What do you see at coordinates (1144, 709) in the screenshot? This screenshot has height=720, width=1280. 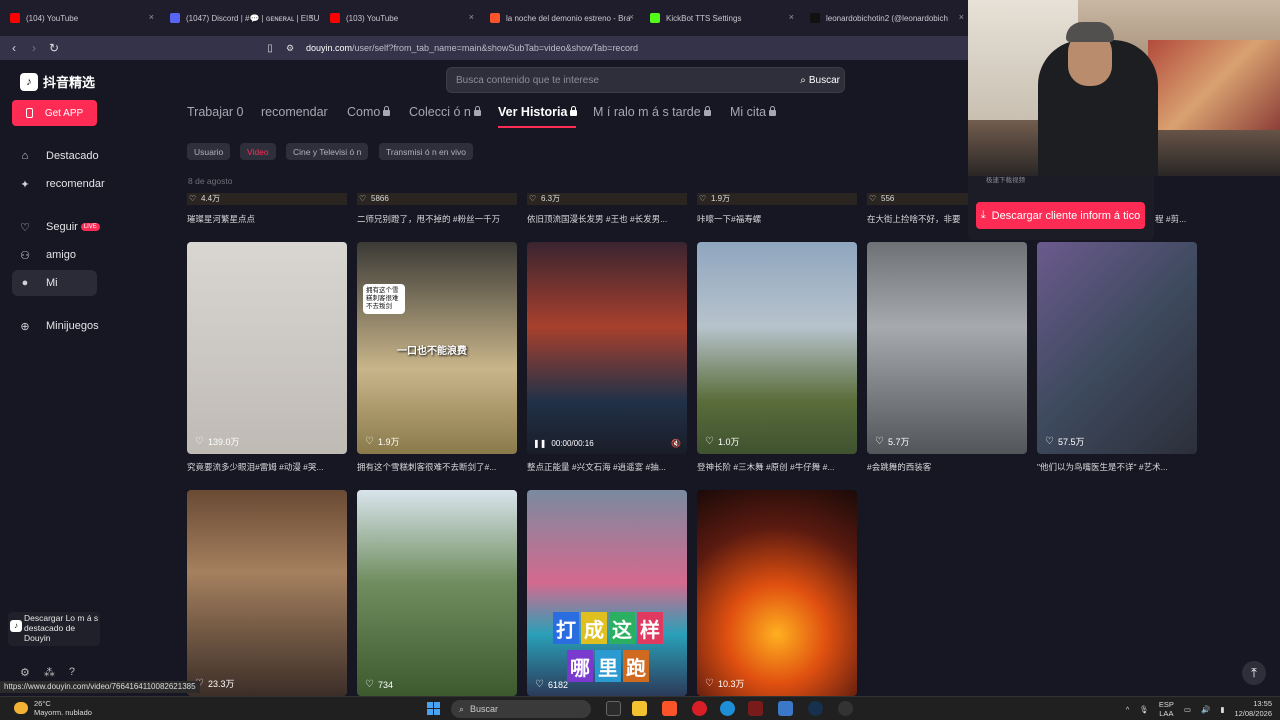 I see `mic-icon: 🎙` at bounding box center [1144, 709].